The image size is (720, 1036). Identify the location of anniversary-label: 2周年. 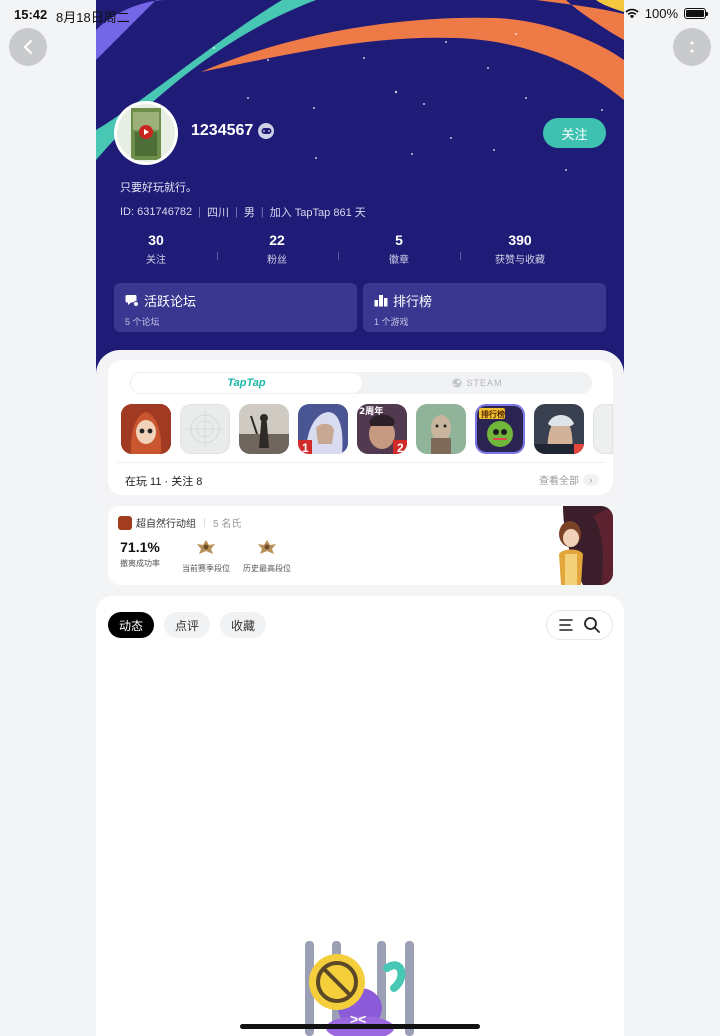
(371, 411).